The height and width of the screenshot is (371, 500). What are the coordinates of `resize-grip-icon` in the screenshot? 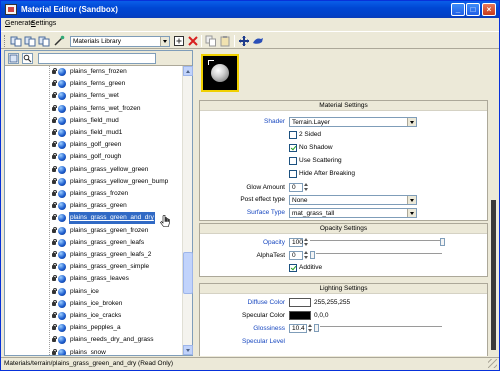 It's located at (492, 363).